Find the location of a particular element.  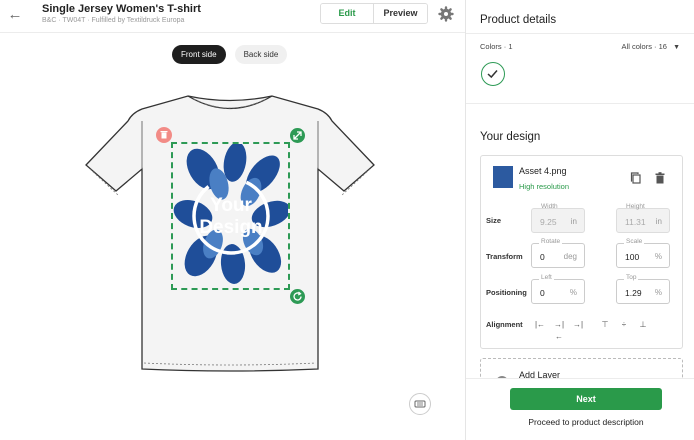

front-side-button: Front side is located at coordinates (199, 54).